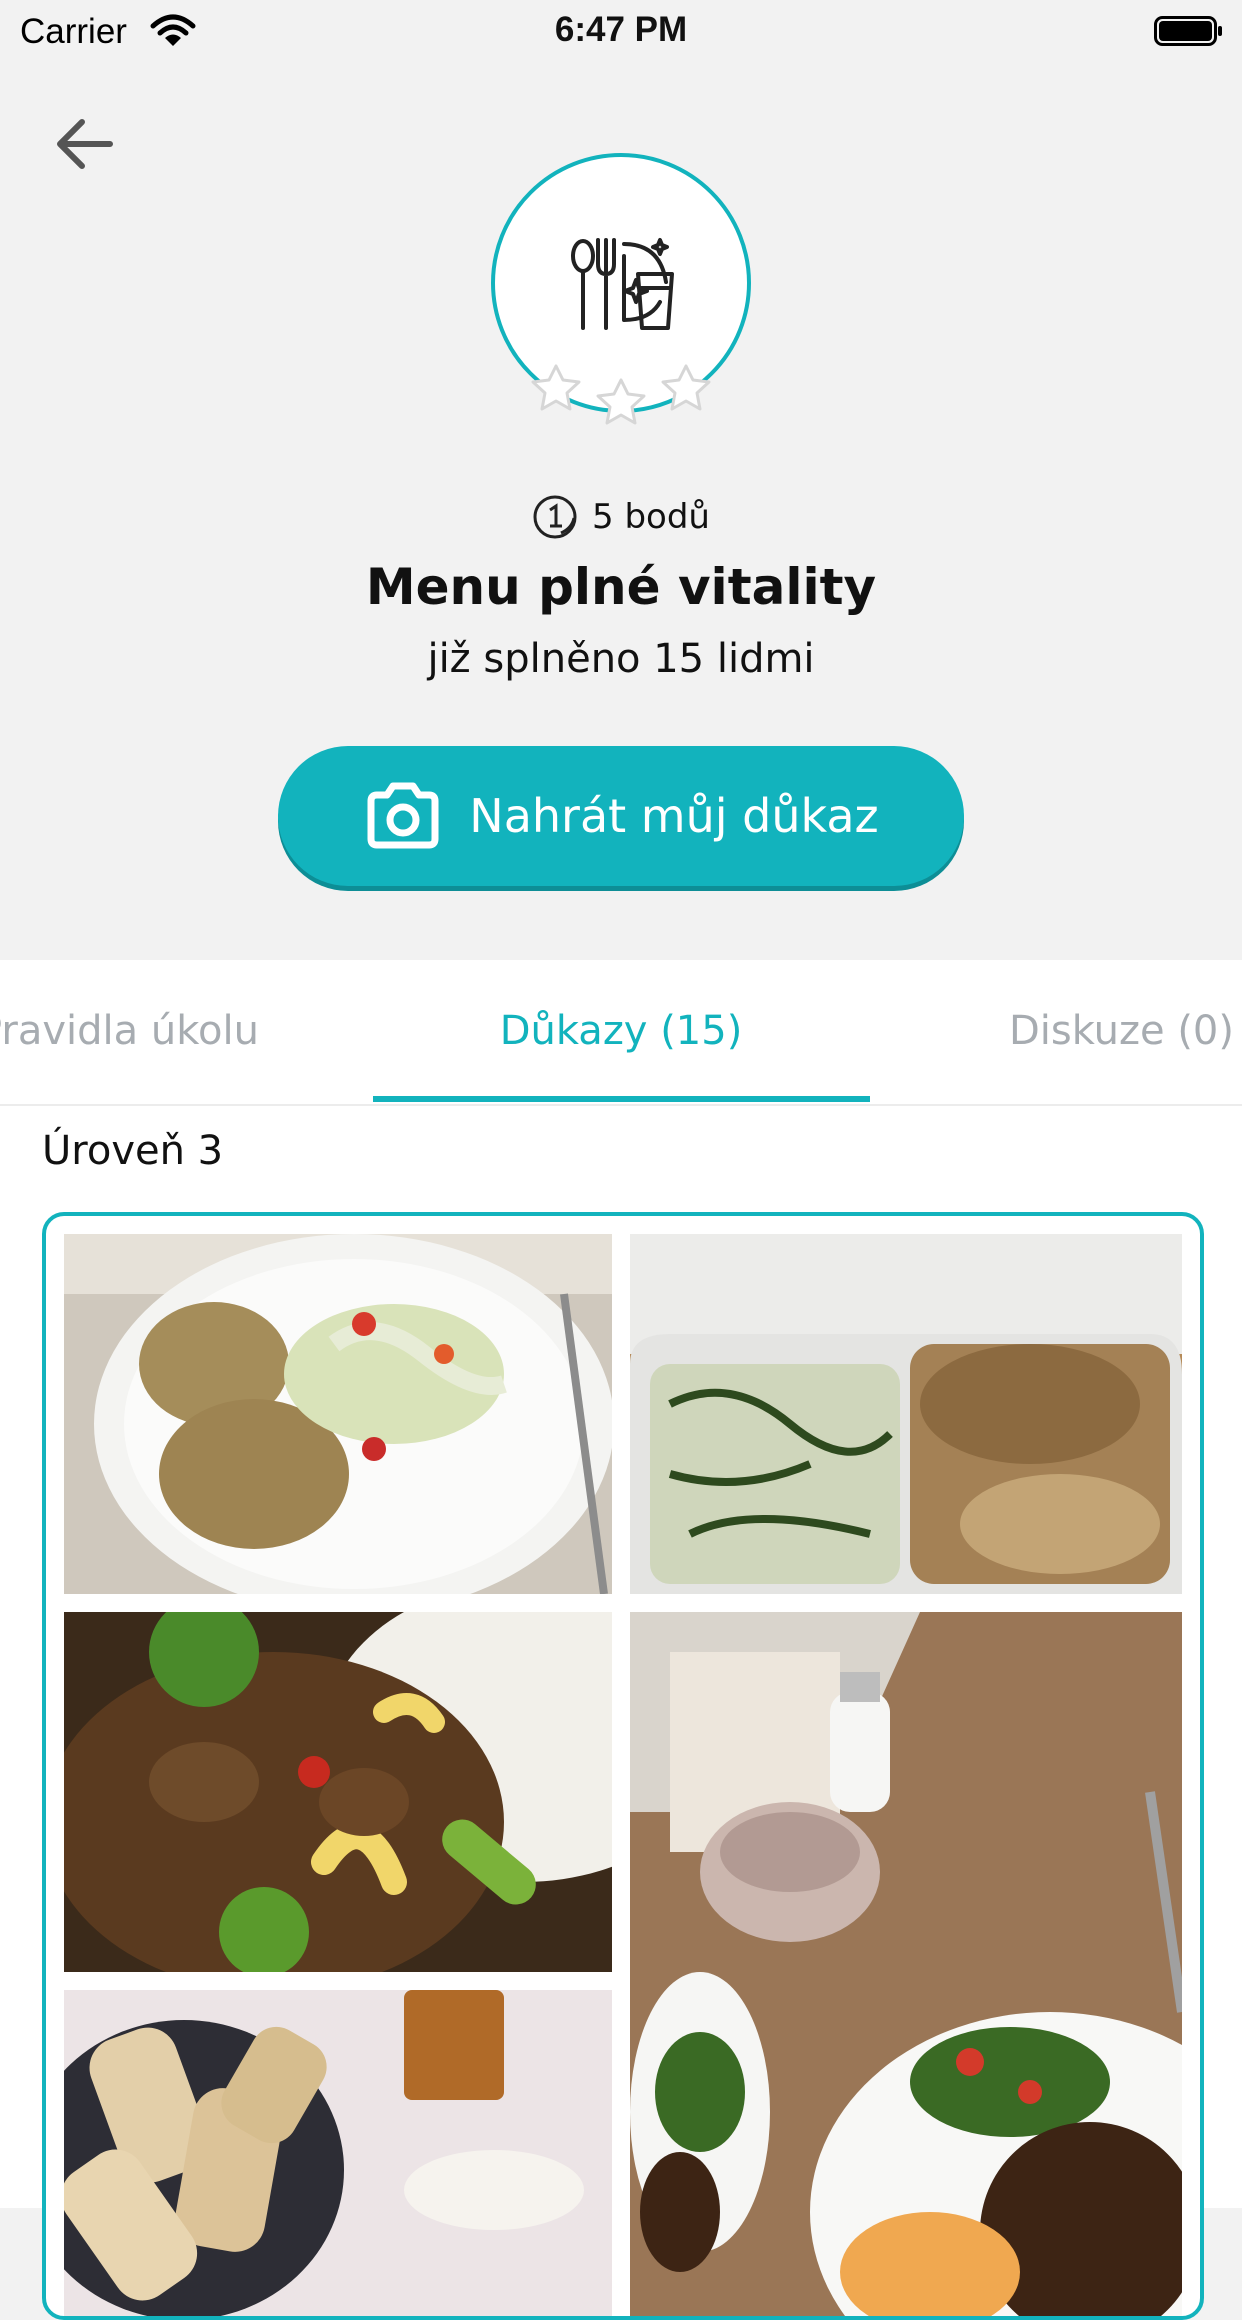 Image resolution: width=1242 pixels, height=2320 pixels. Describe the element at coordinates (1188, 31) in the screenshot. I see `battery-icon` at that location.